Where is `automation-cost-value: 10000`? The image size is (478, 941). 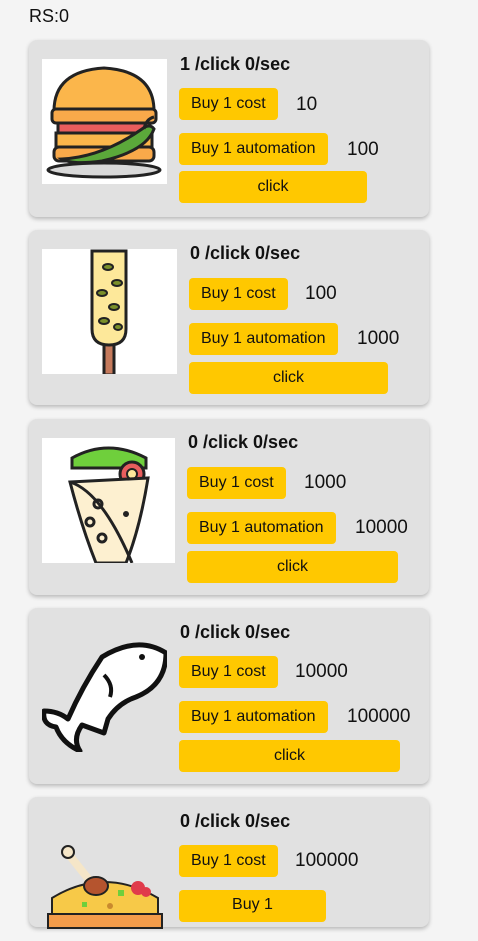
automation-cost-value: 10000 is located at coordinates (381, 527).